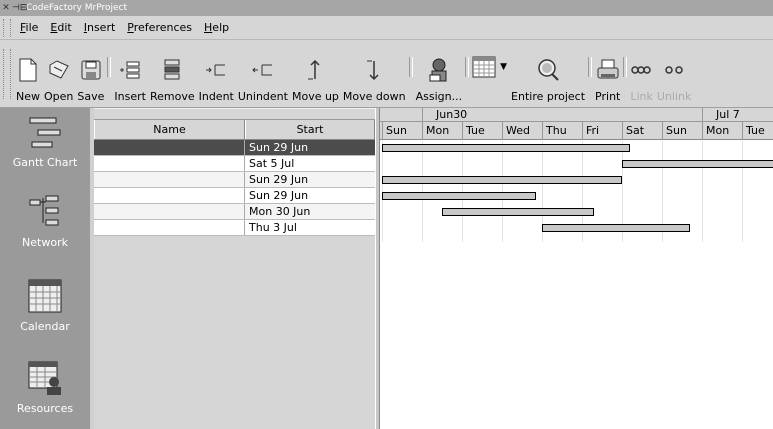 Image resolution: width=773 pixels, height=429 pixels. What do you see at coordinates (77, 8) in the screenshot?
I see `window-title: CodeFactory MrProject` at bounding box center [77, 8].